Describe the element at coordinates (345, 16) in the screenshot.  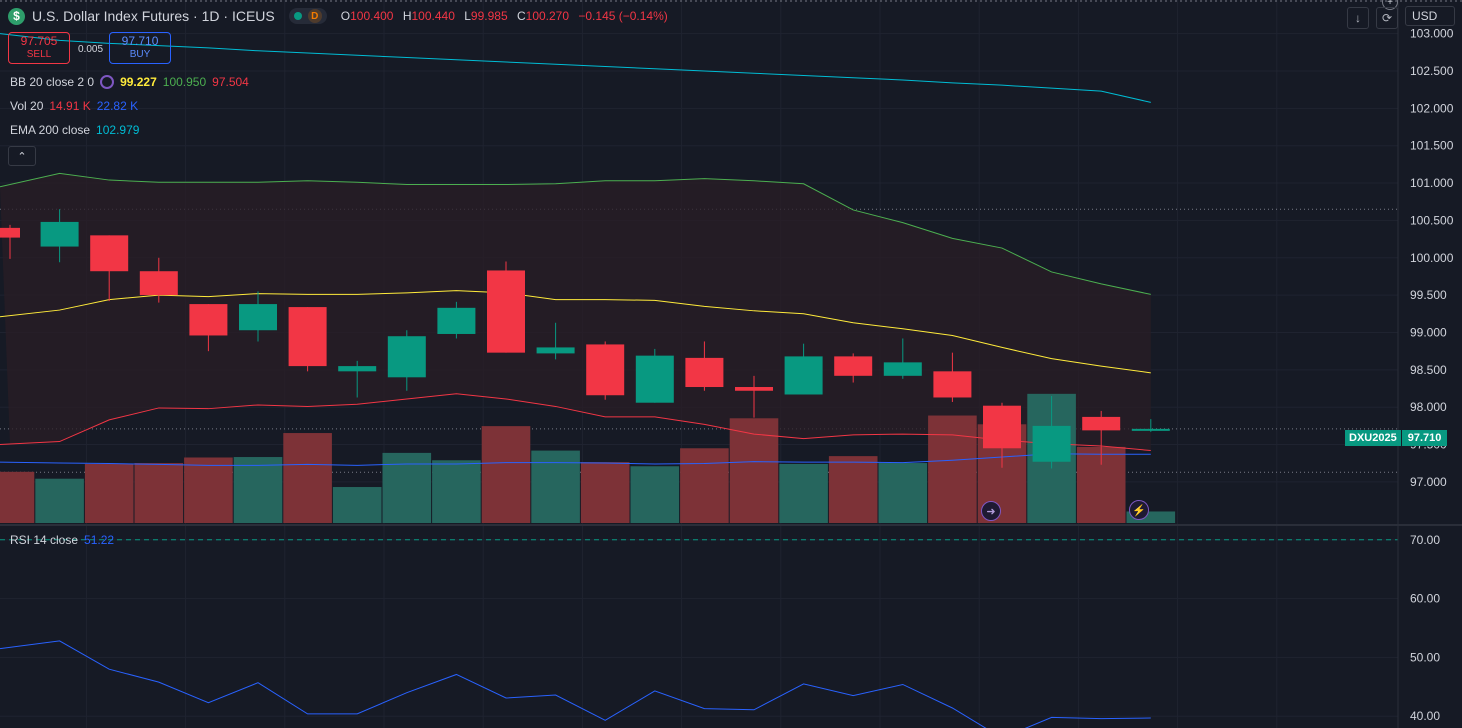
I see `ohlc-open-key: O` at that location.